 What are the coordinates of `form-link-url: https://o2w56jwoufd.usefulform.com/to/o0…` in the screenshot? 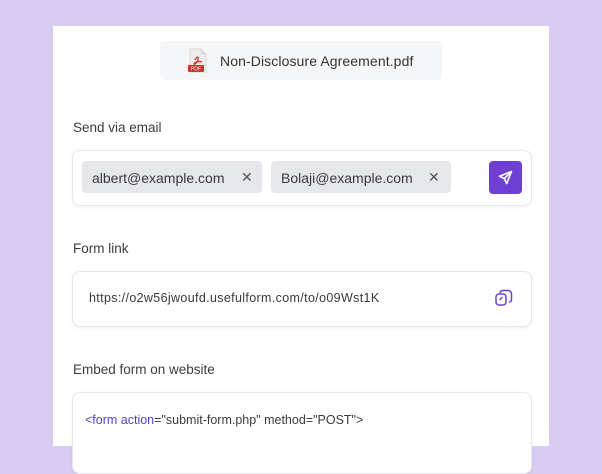 It's located at (234, 298).